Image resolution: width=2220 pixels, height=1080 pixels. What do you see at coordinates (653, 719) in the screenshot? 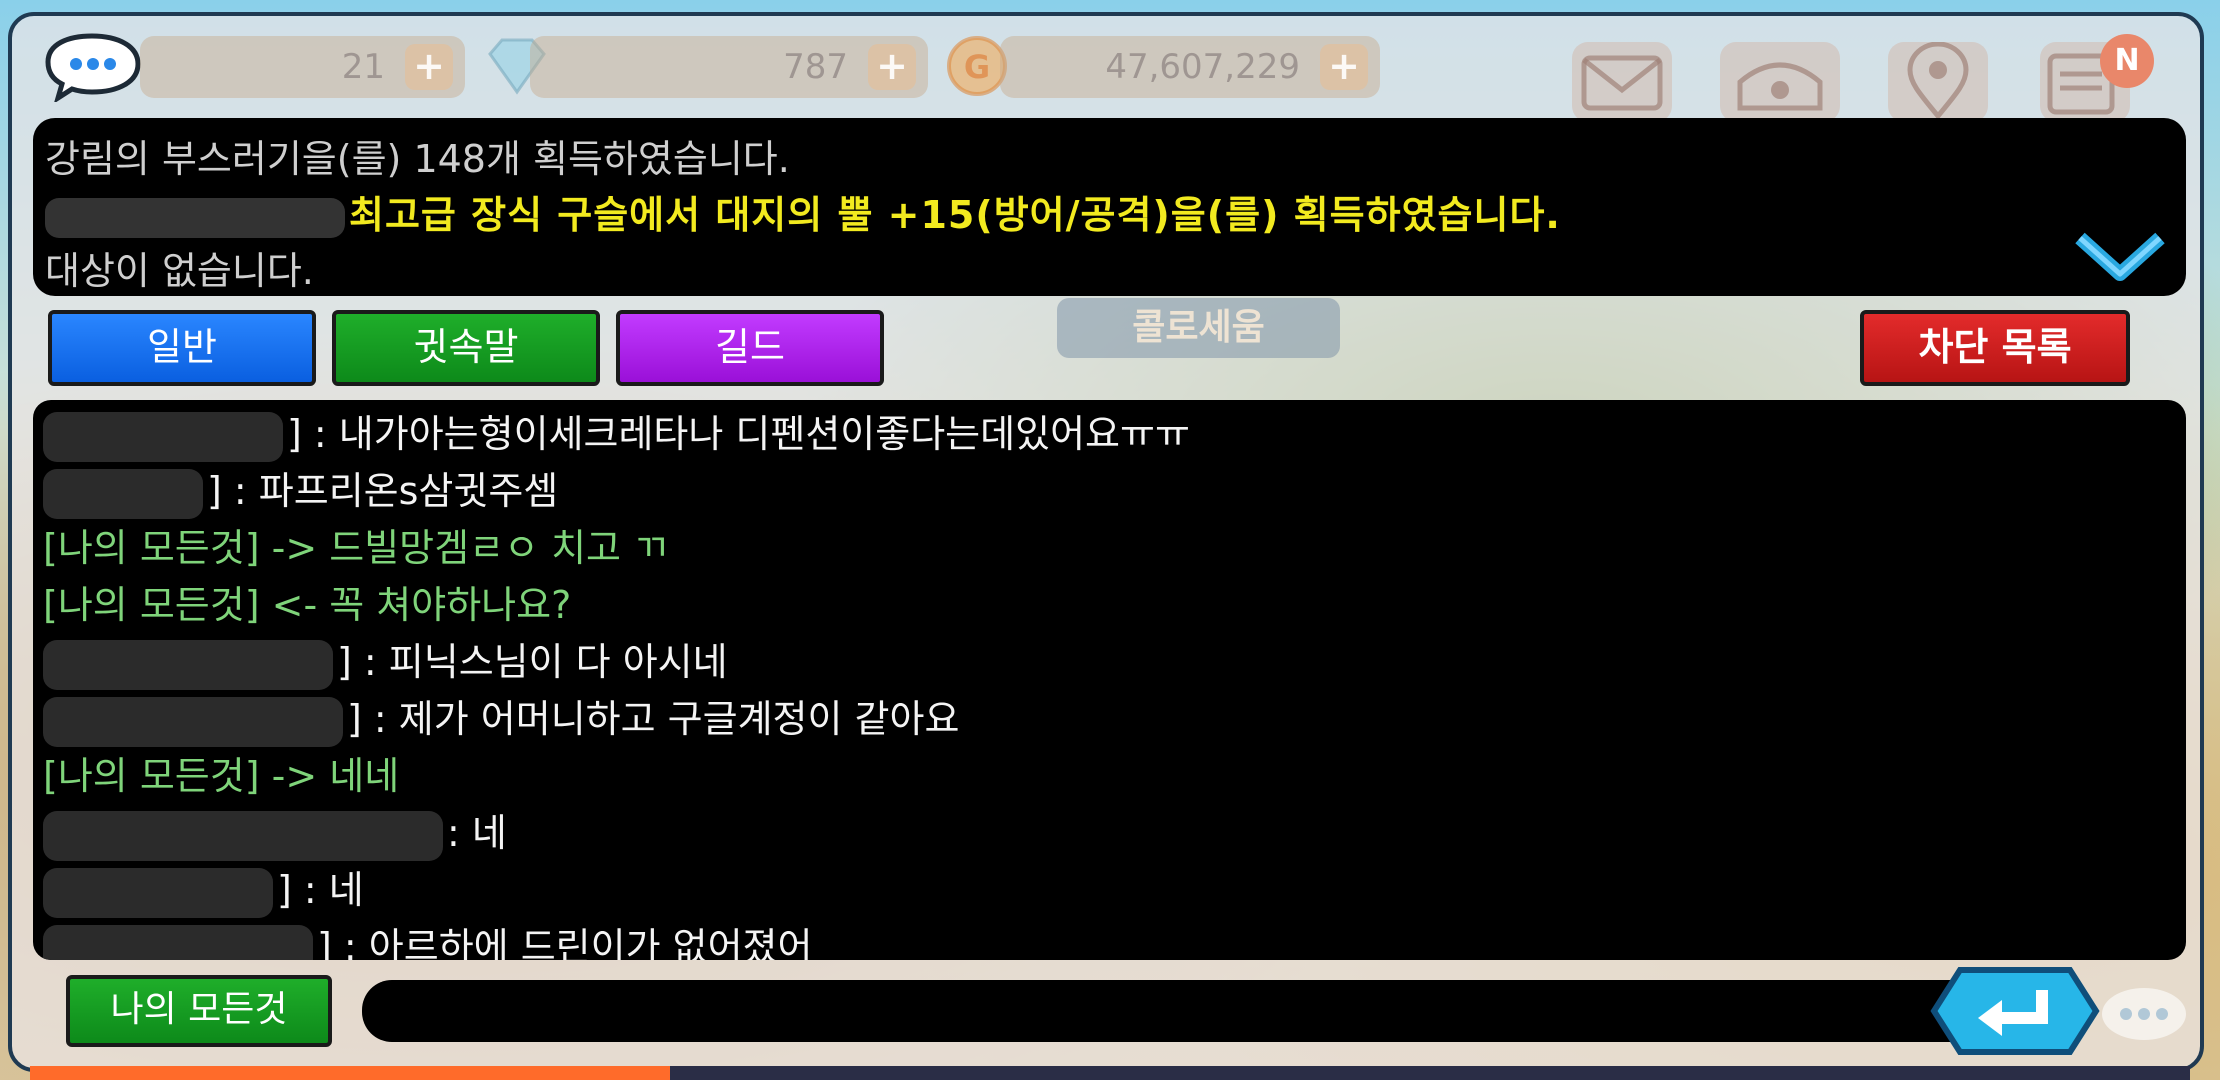
I see `chat-message-text: ] : 제가 어머니하고 구글계정이 같아요` at bounding box center [653, 719].